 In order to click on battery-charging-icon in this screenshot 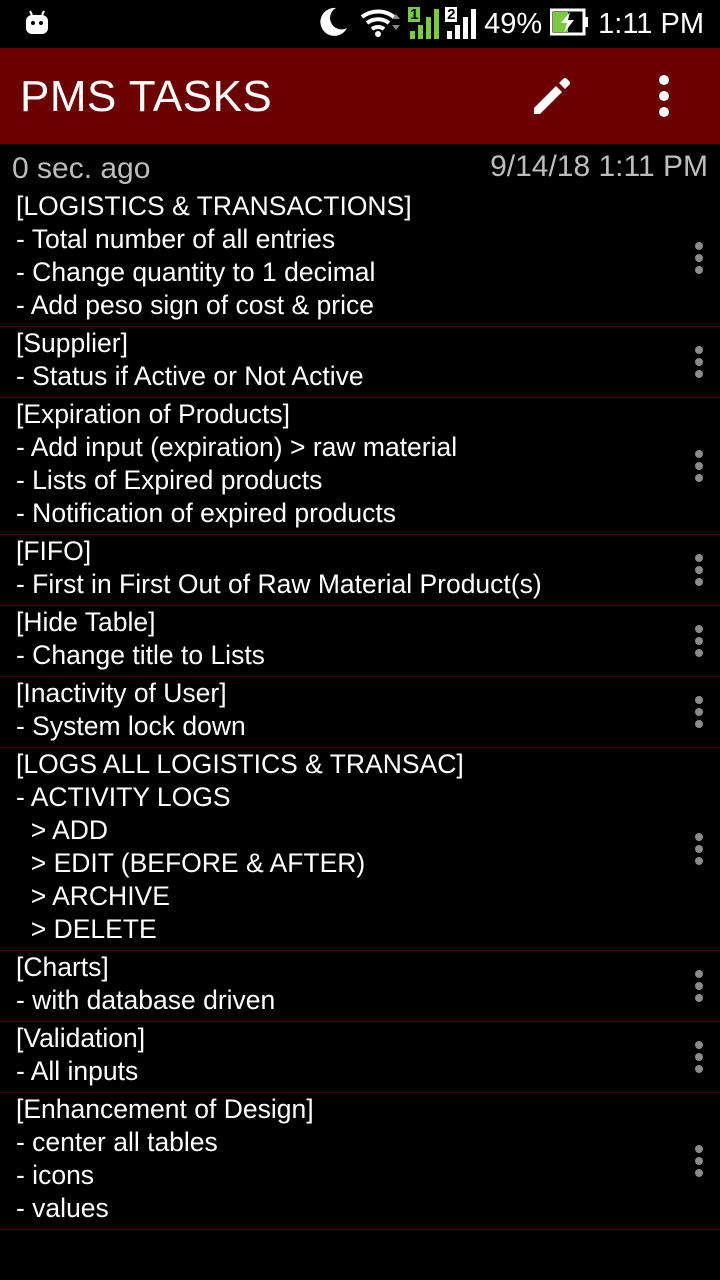, I will do `click(569, 24)`.